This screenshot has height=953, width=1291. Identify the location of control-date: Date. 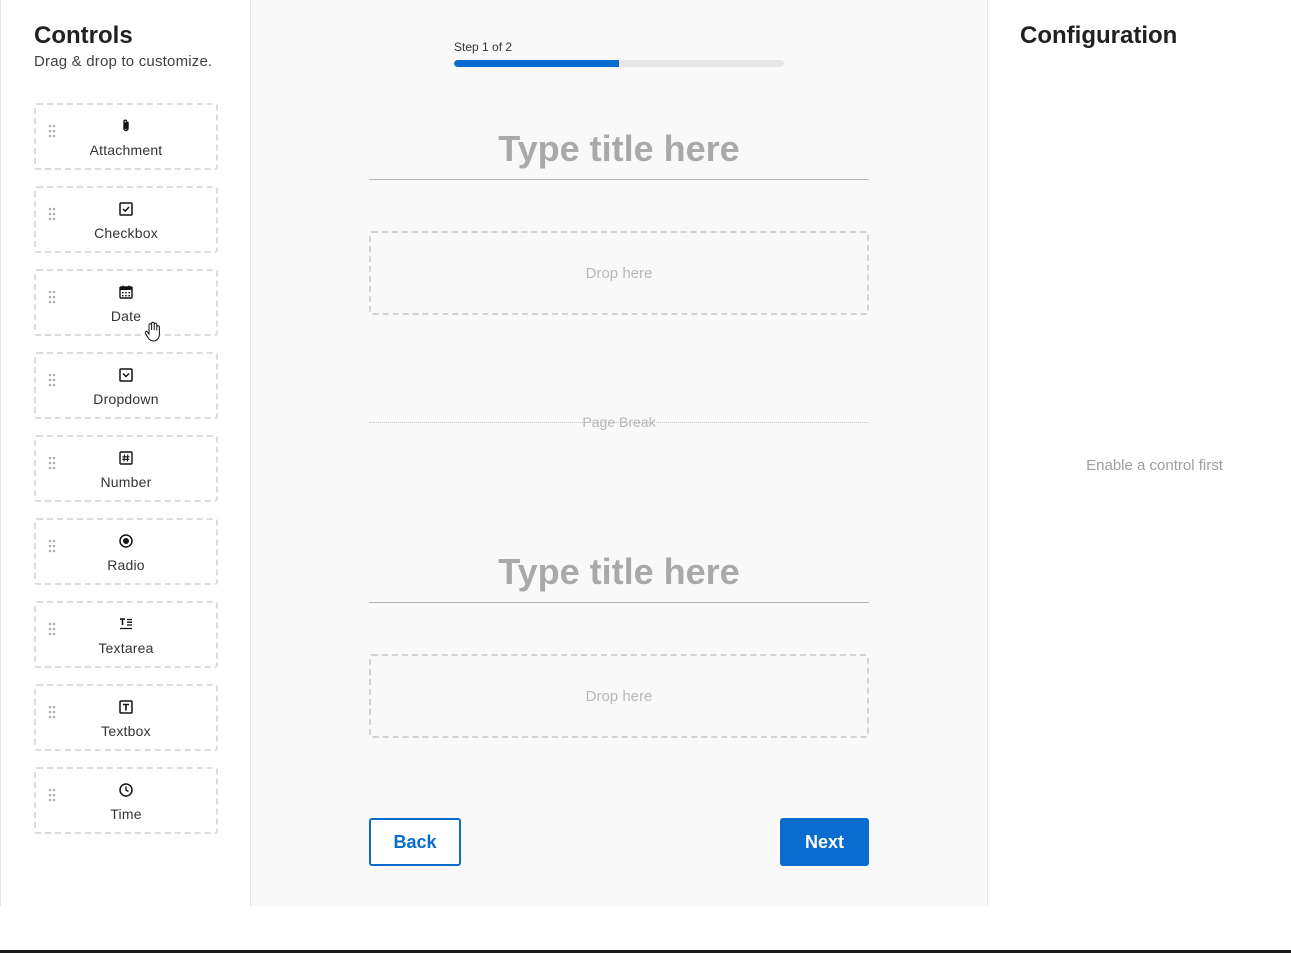
(126, 302).